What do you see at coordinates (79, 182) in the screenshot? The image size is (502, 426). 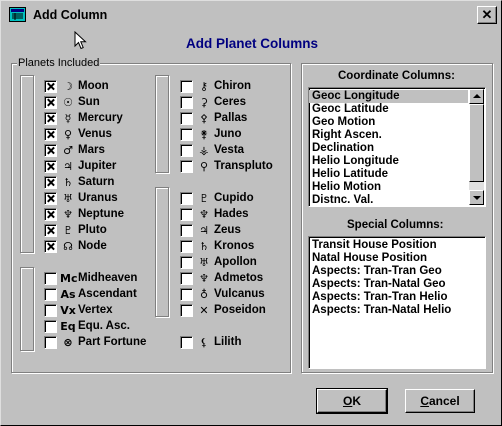 I see `planet-checkbox-saturn: ♄ Saturn` at bounding box center [79, 182].